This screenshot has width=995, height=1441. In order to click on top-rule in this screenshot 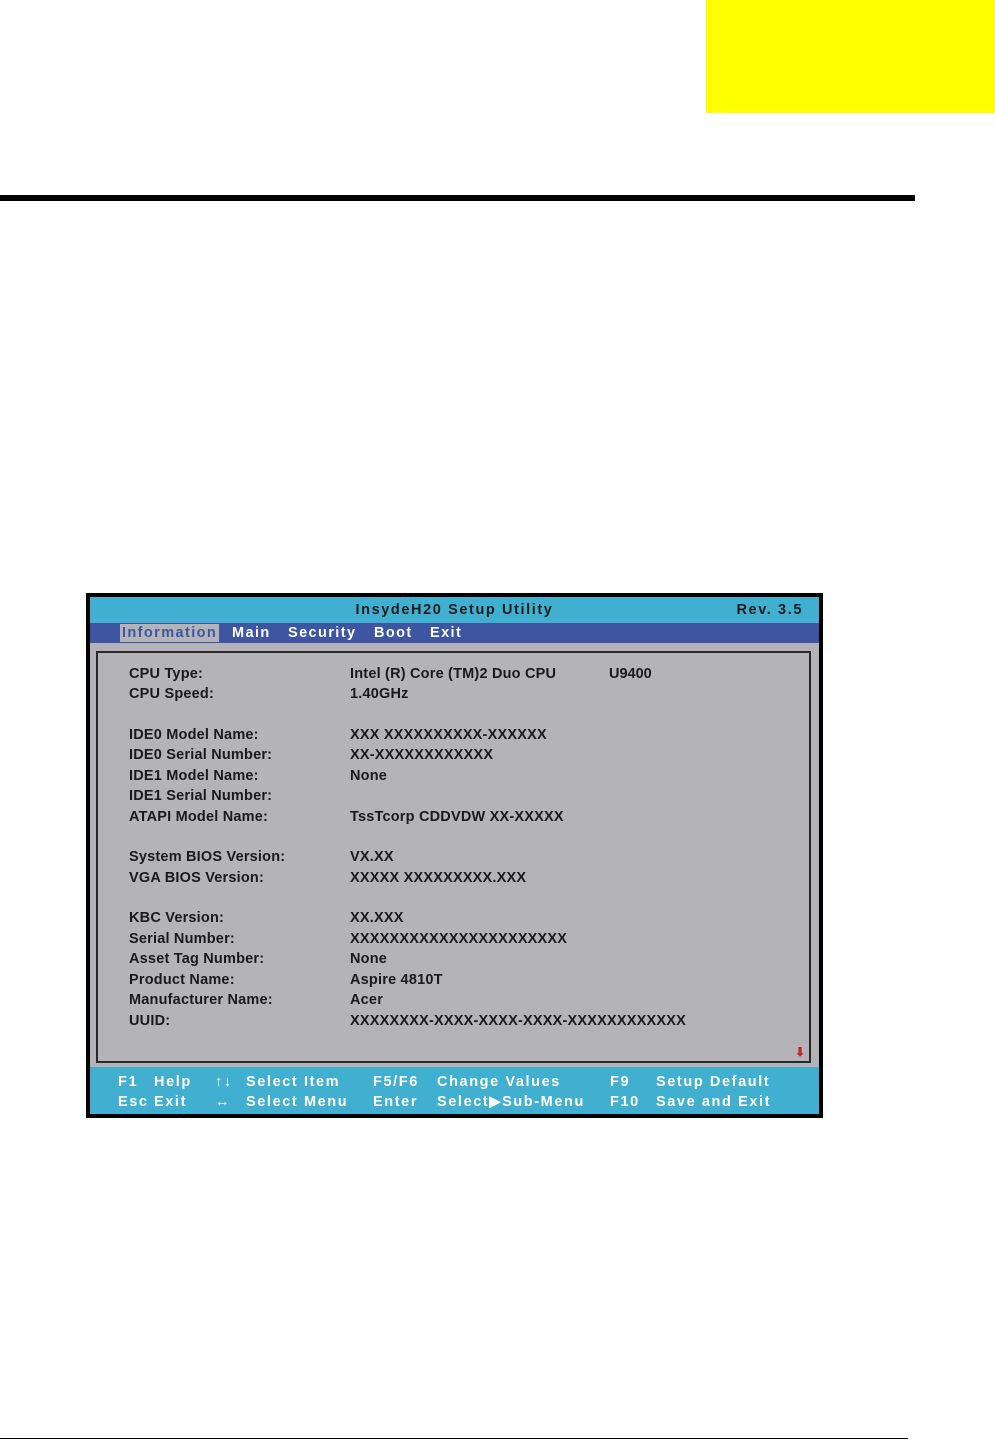, I will do `click(457, 198)`.